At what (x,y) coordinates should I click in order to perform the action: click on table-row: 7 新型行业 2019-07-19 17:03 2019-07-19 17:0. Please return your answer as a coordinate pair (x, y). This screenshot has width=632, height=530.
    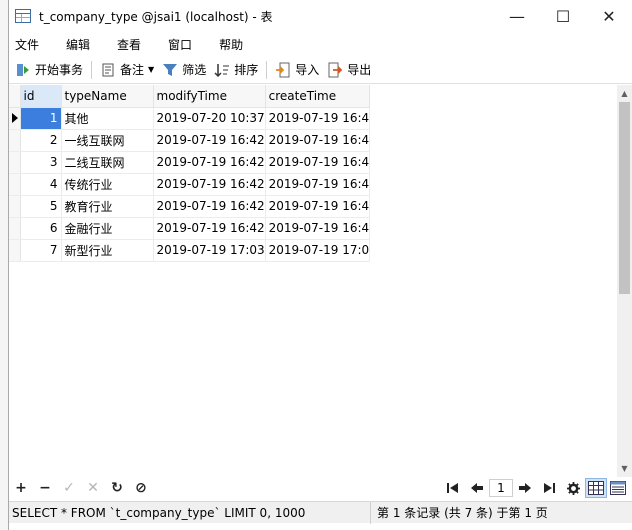
    Looking at the image, I should click on (190, 250).